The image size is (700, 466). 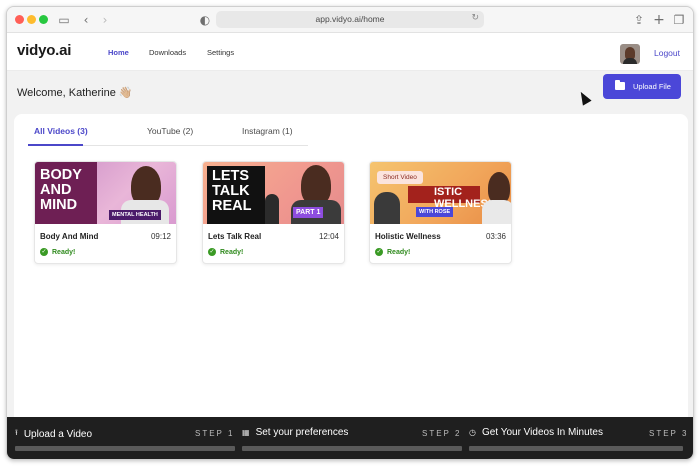 I want to click on video-thumbnail: BODY AND MIND MENTAL HEALTH, so click(x=105, y=193).